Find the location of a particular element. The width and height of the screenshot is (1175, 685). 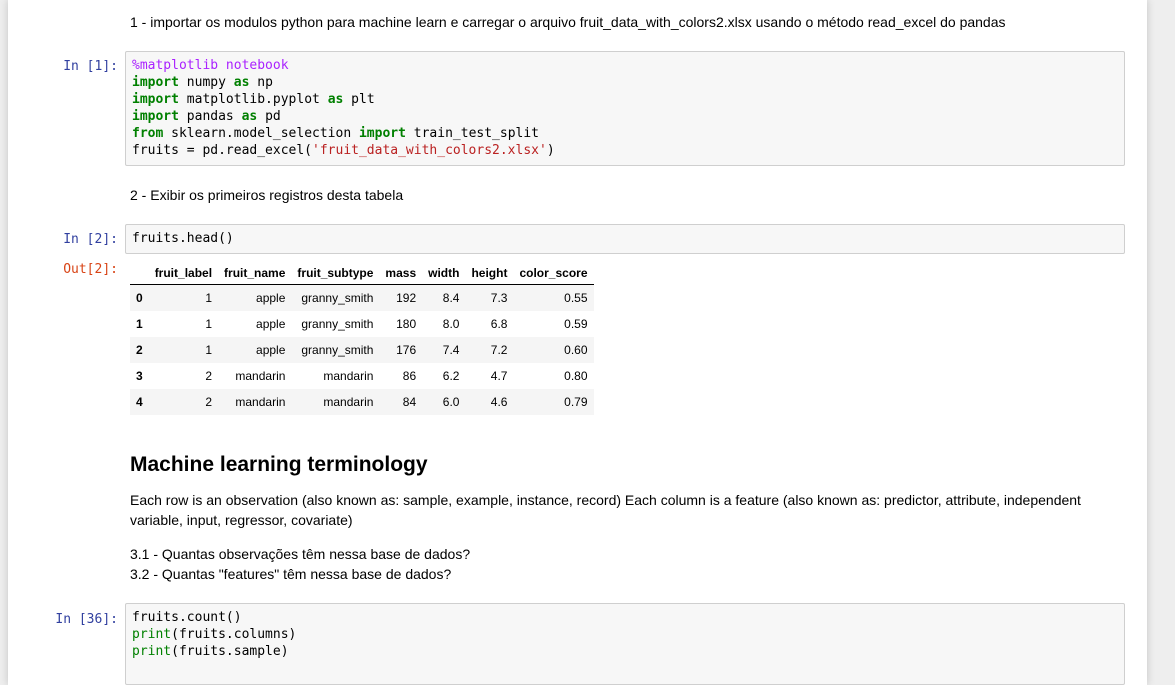

table-cell: 0.79 is located at coordinates (576, 402).